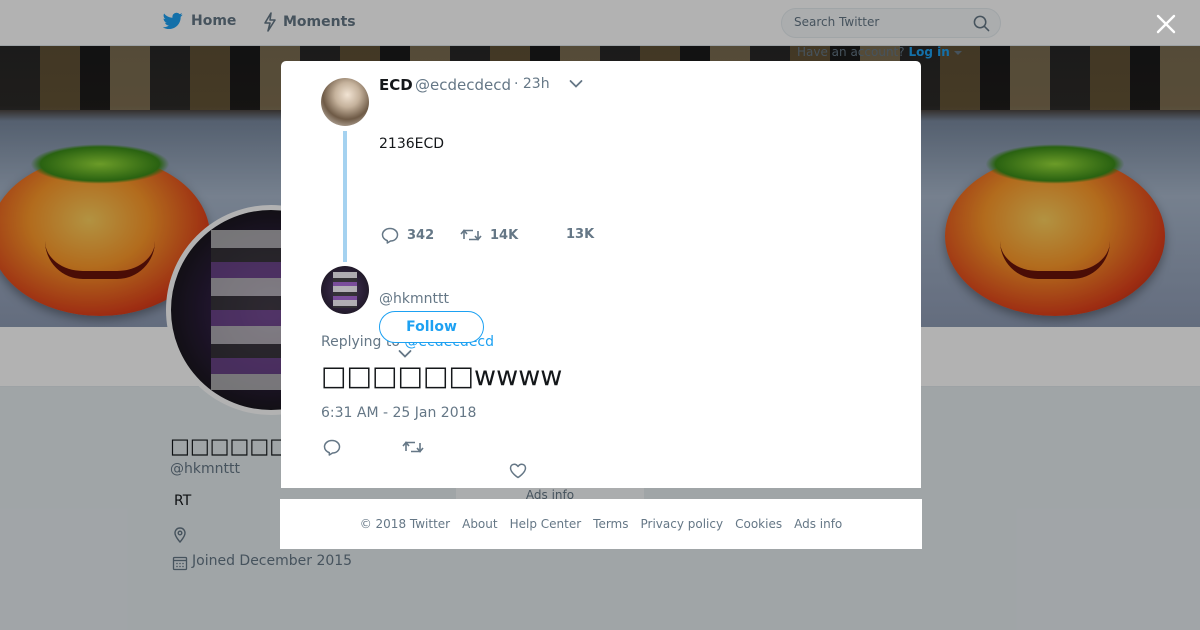  Describe the element at coordinates (463, 85) in the screenshot. I see `tweet-author-handle: @ecdecdecd` at that location.